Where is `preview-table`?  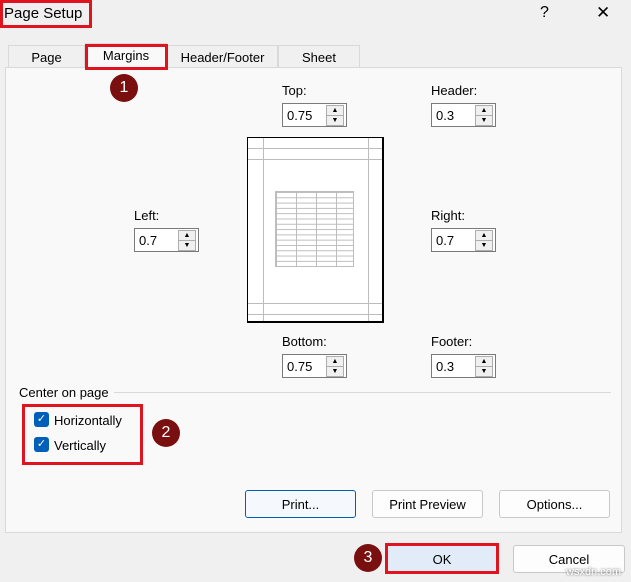 preview-table is located at coordinates (314, 229).